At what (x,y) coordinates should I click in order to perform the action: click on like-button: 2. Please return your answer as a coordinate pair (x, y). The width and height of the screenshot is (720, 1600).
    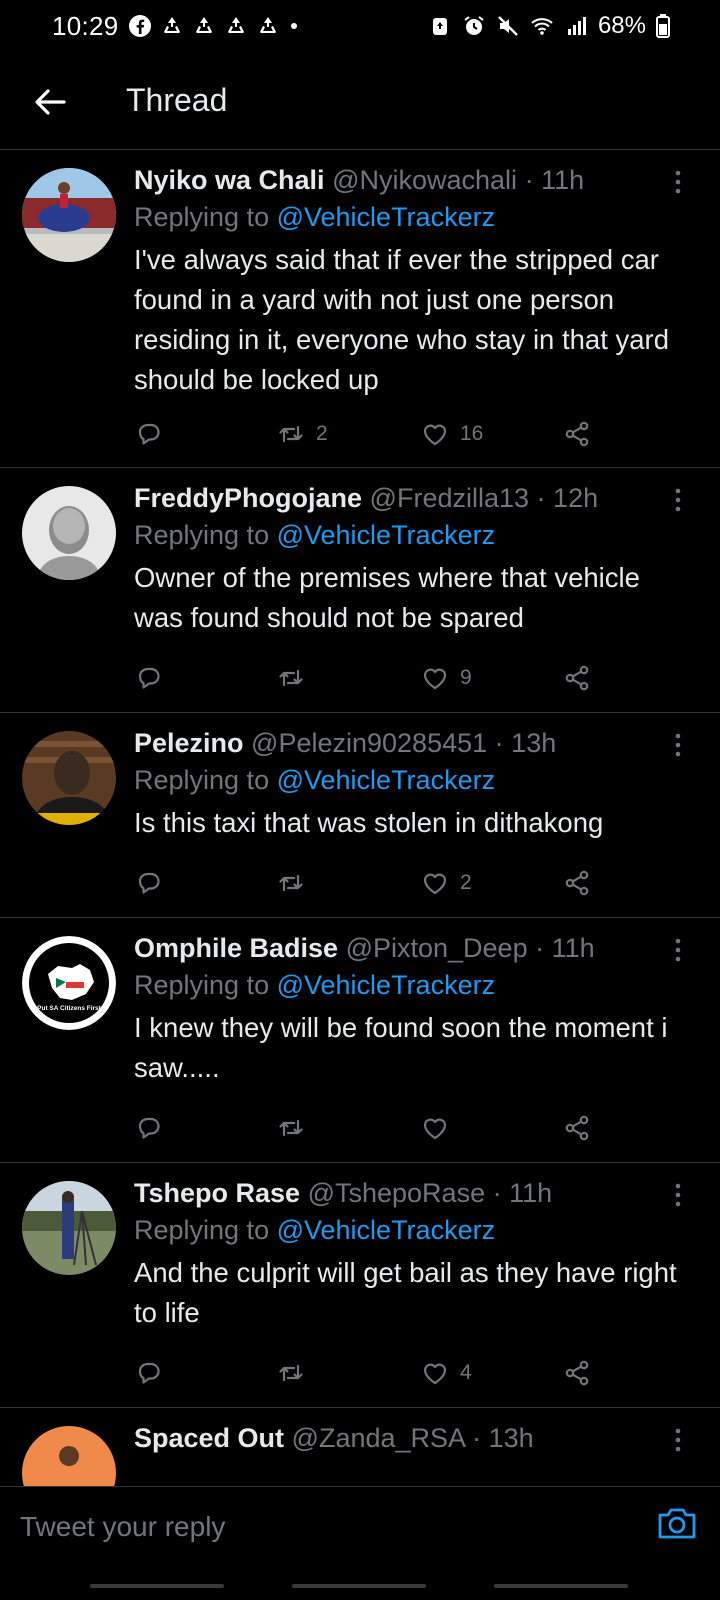
    Looking at the image, I should click on (446, 883).